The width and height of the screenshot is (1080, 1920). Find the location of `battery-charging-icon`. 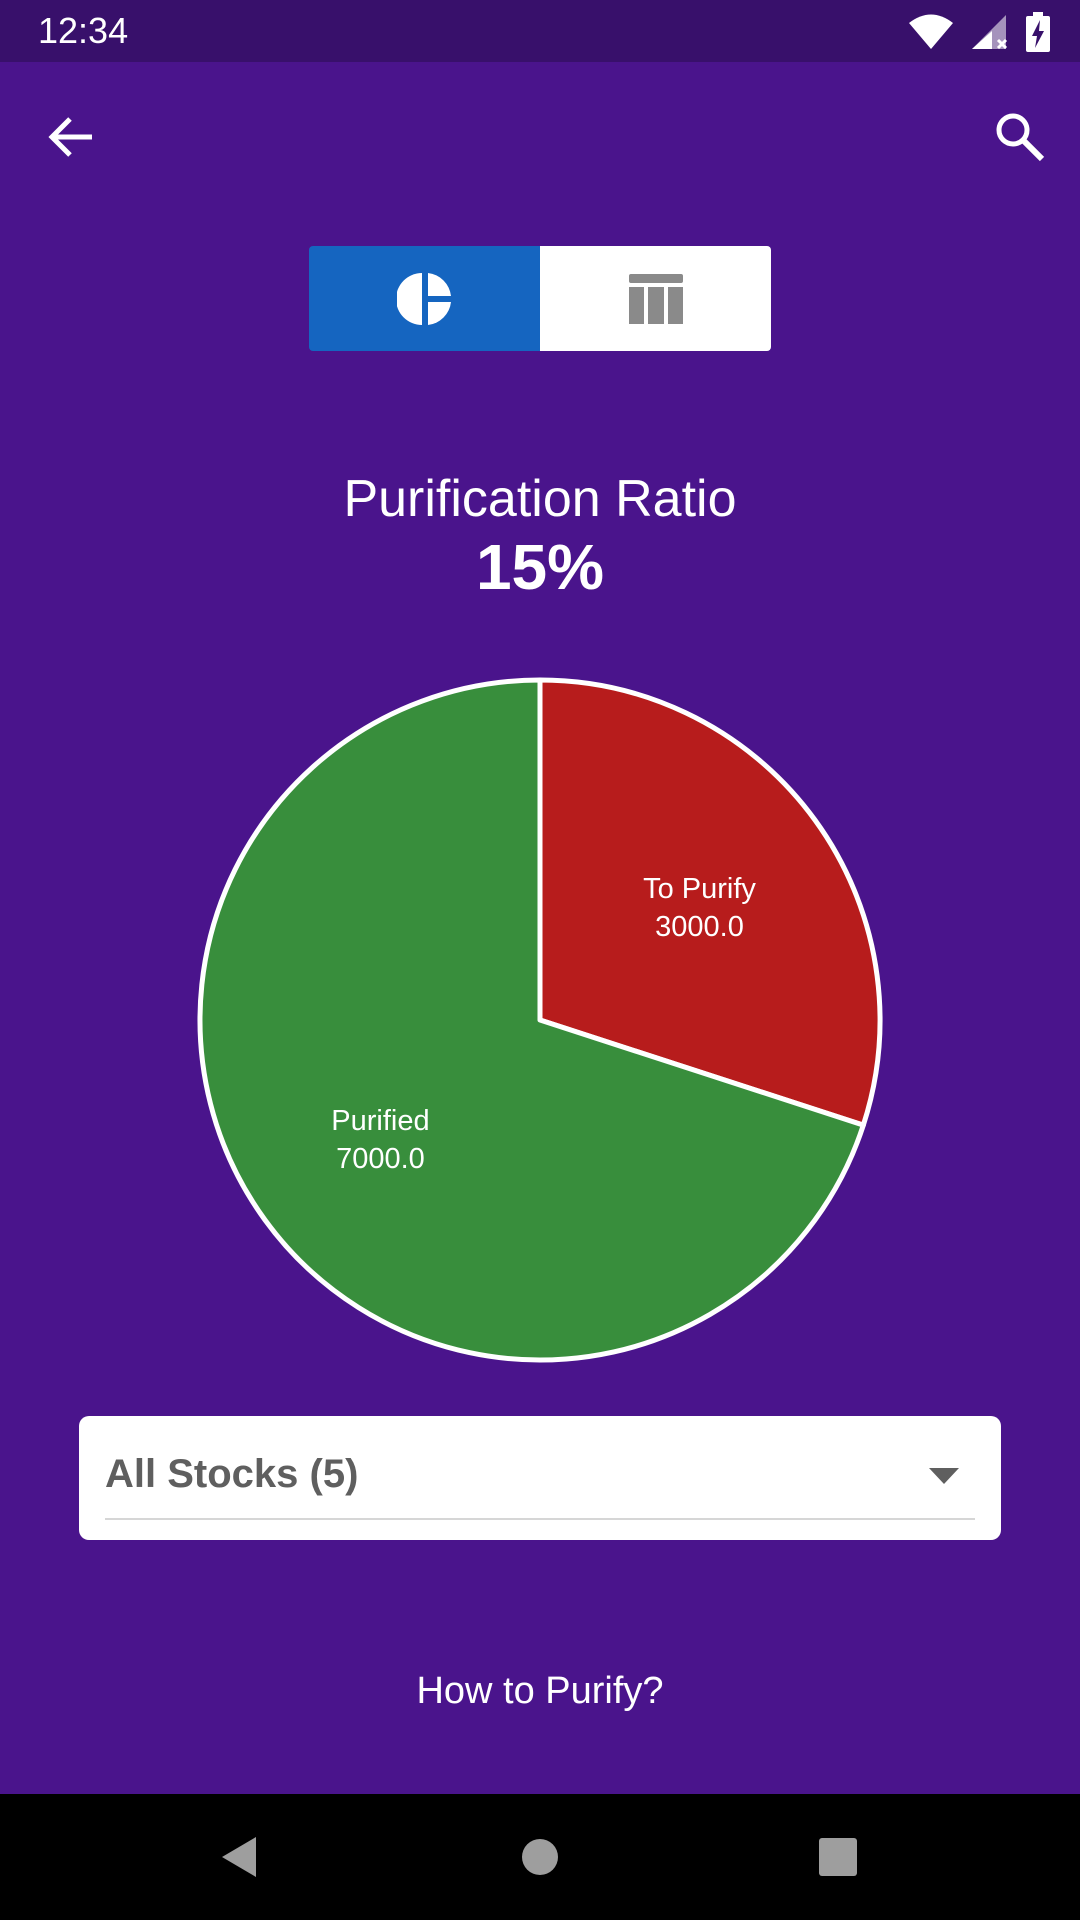

battery-charging-icon is located at coordinates (1038, 32).